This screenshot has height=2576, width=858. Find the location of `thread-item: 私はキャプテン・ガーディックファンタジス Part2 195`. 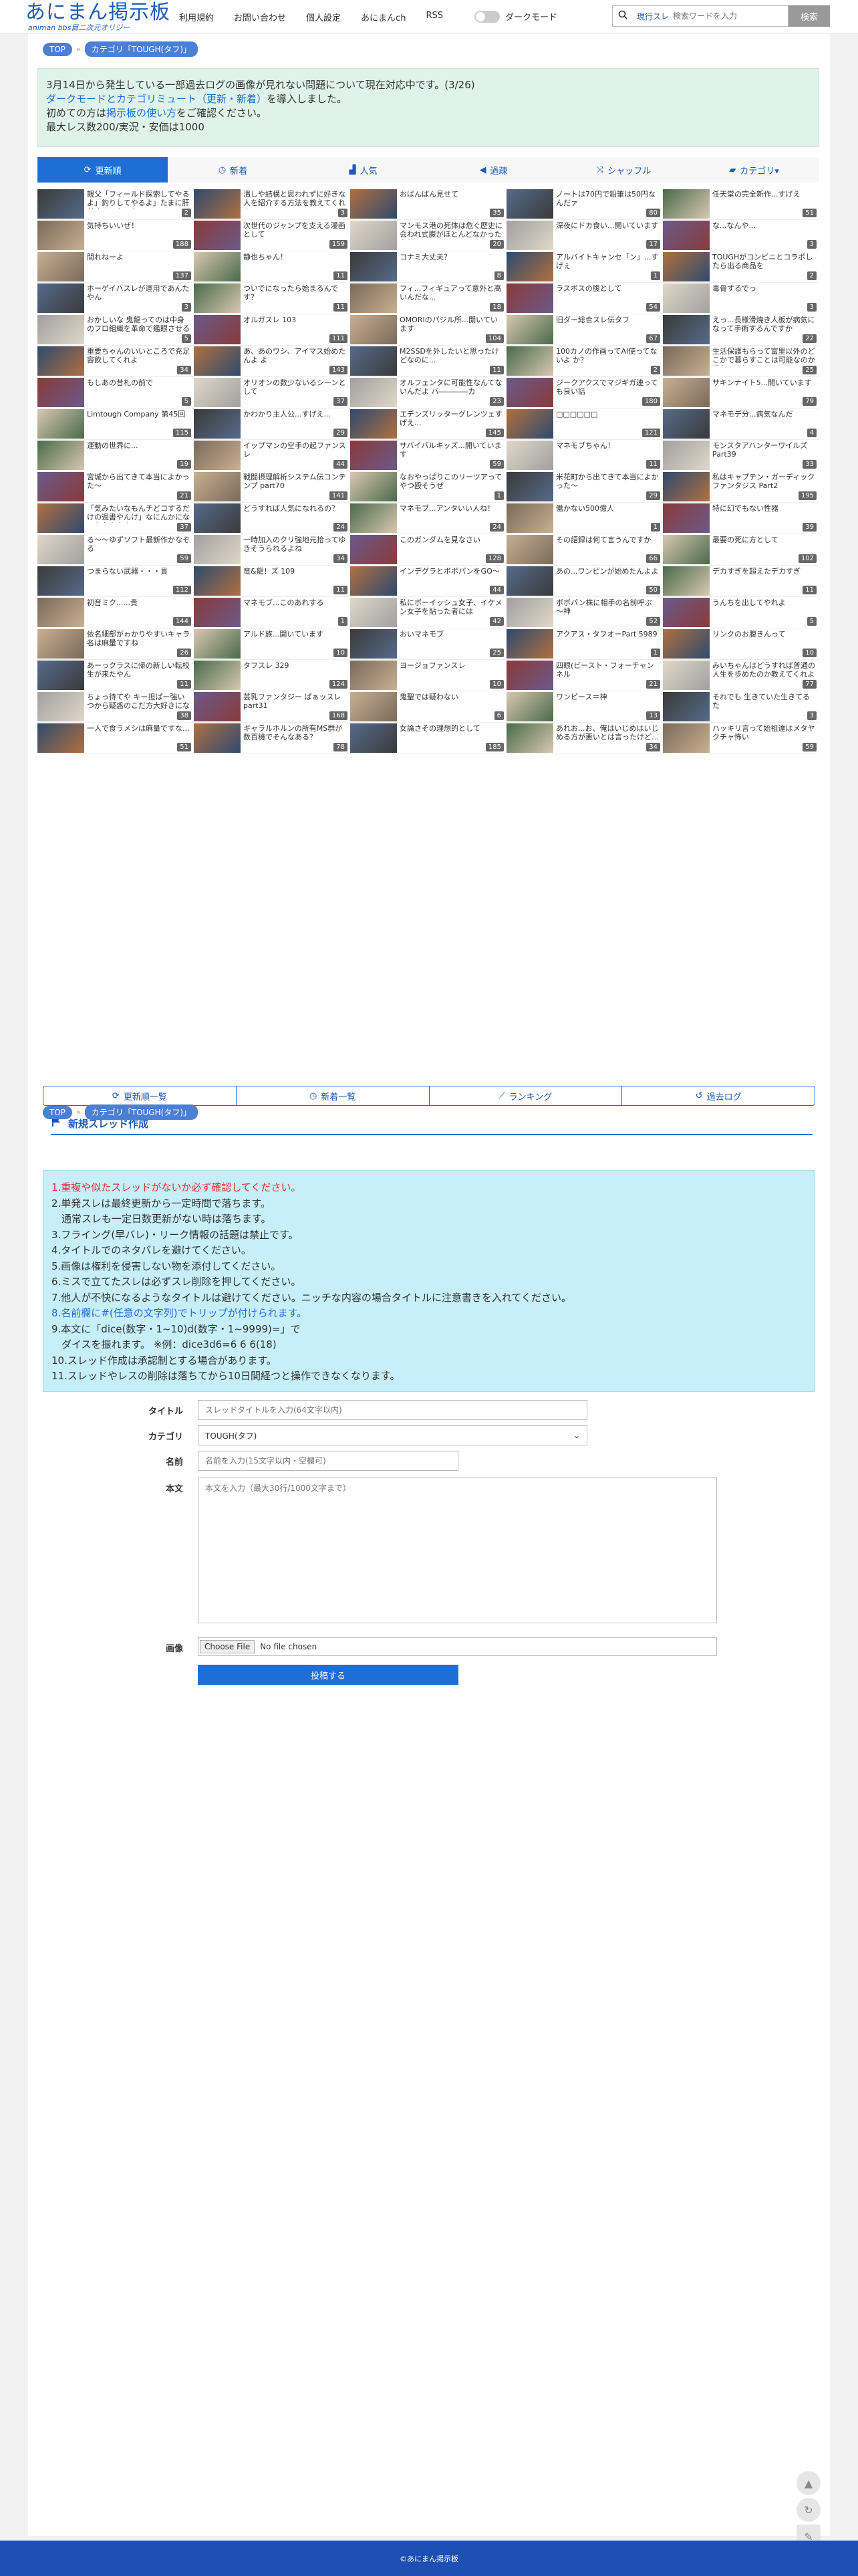

thread-item: 私はキャプテン・ガーディックファンタジス Part2 195 is located at coordinates (741, 487).